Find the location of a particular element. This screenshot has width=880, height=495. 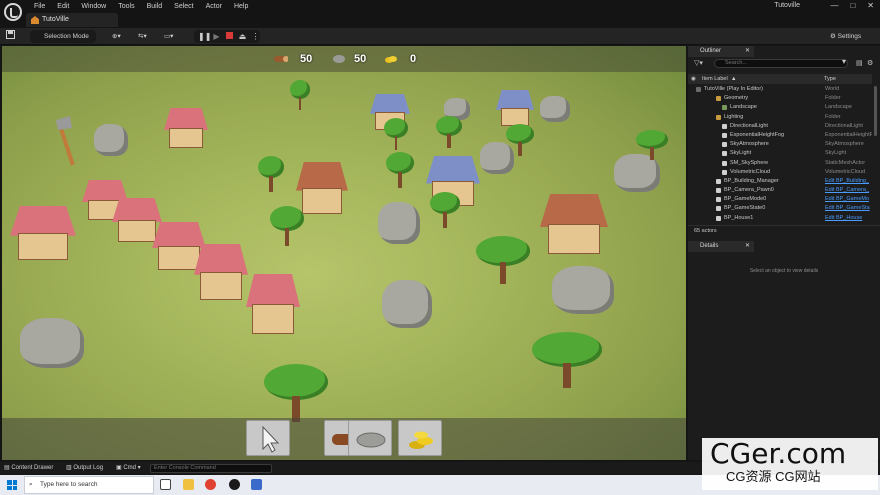

outliner-row: BP_House1 Edit BP_House is located at coordinates (780, 218).